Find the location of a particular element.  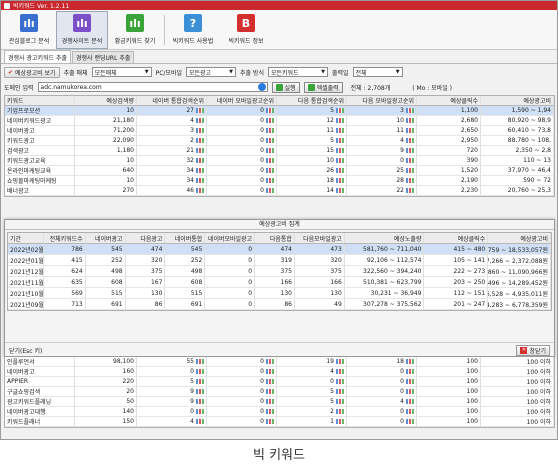

table-cell: 1,100 is located at coordinates (449, 110).